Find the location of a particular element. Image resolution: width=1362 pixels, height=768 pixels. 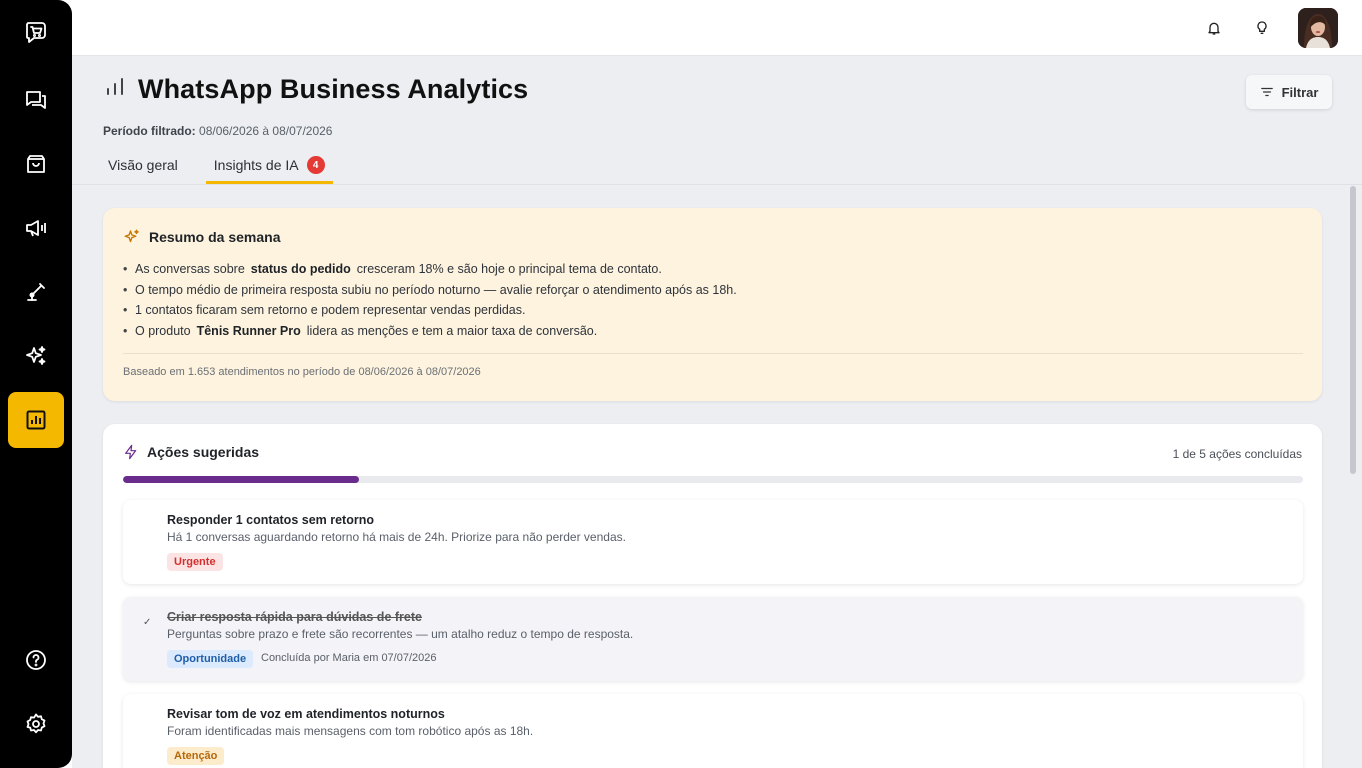

sidebar-item-analytics is located at coordinates (36, 420).